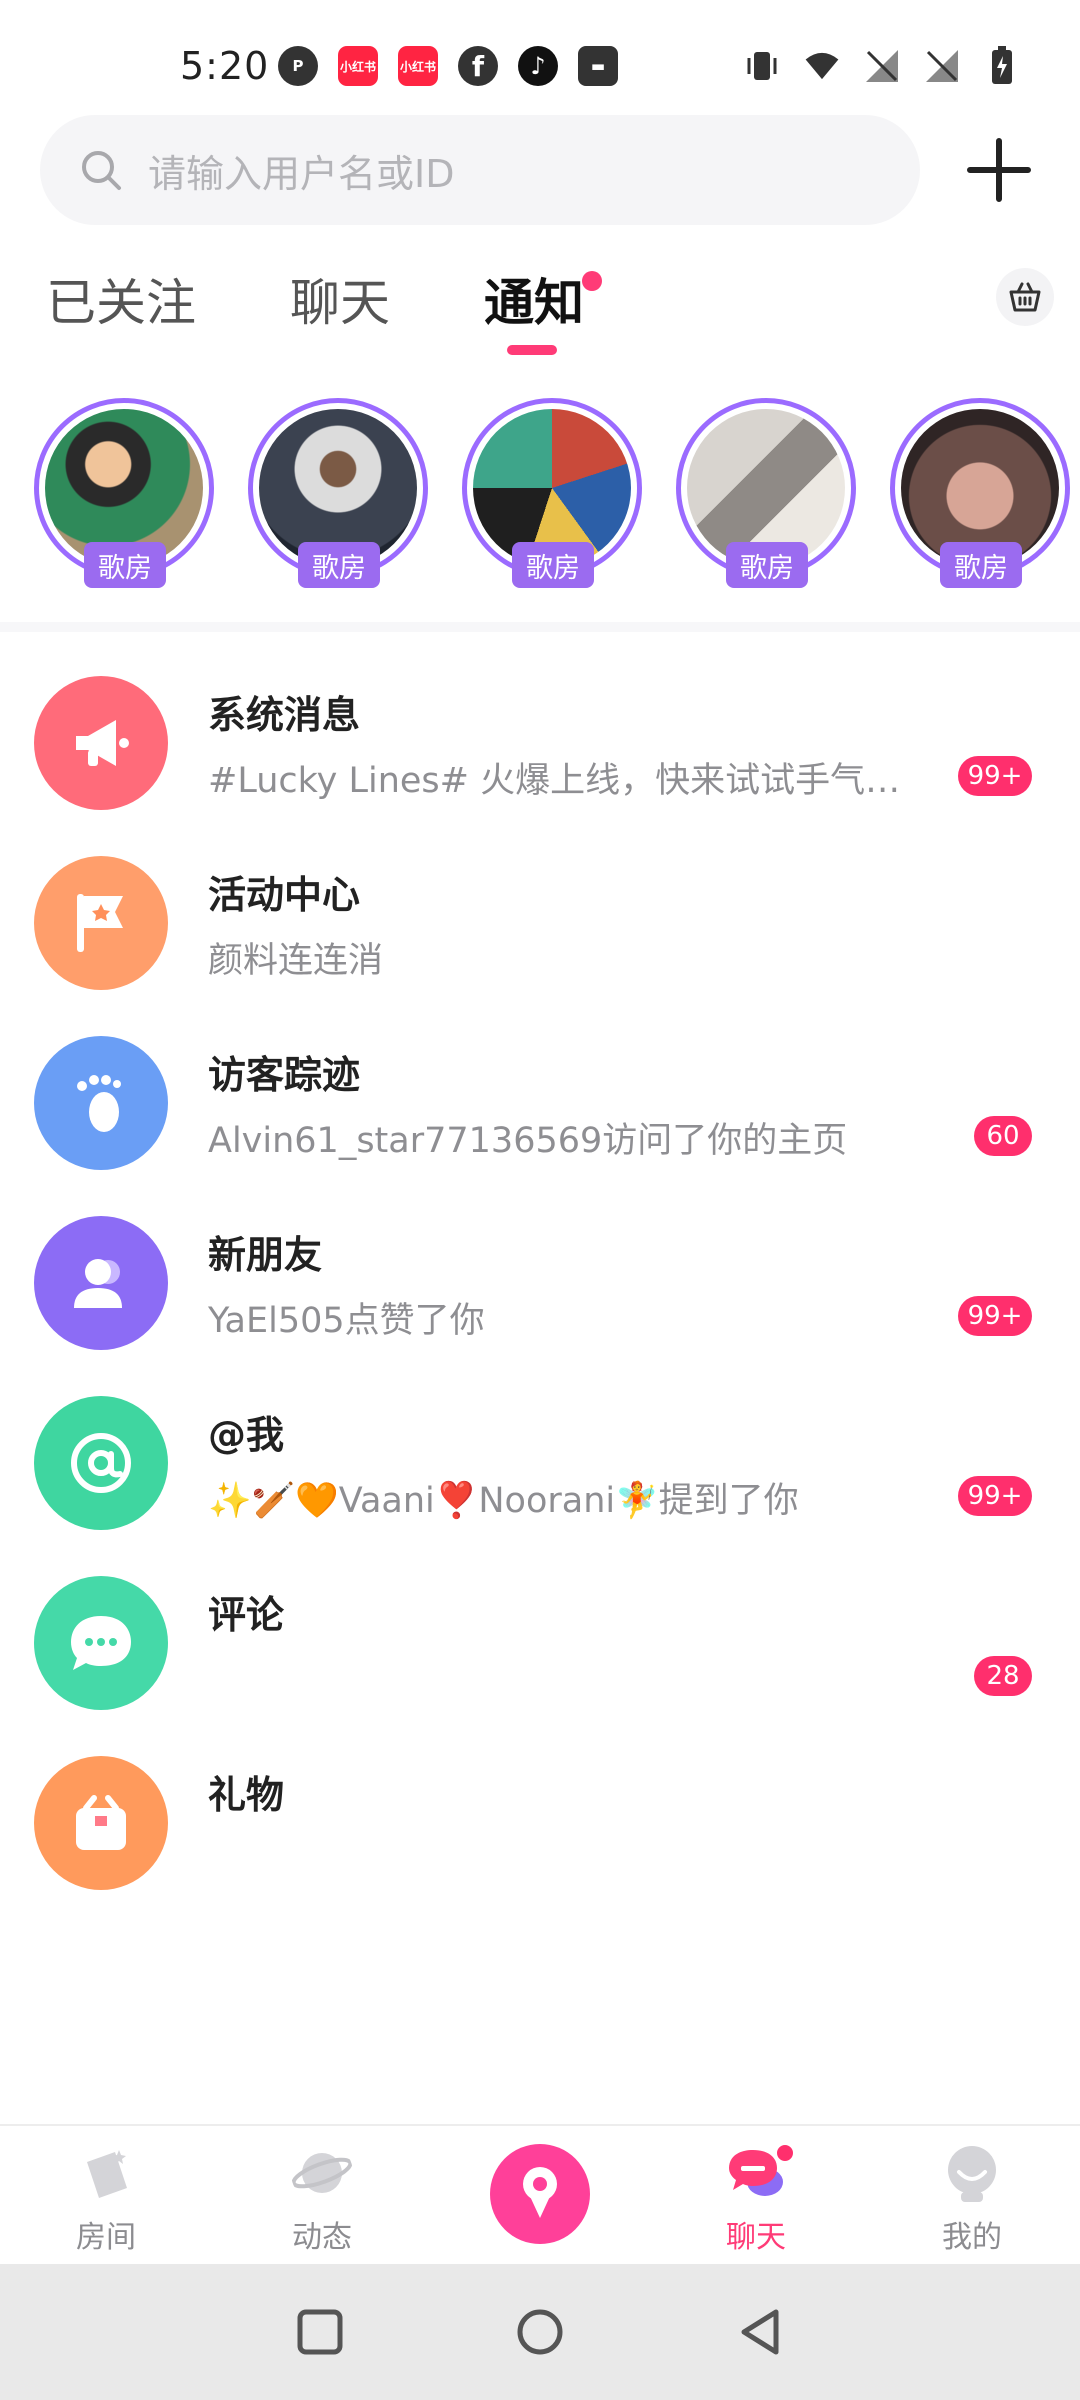 The width and height of the screenshot is (1080, 2400). I want to click on room-icon, so click(107, 2174).